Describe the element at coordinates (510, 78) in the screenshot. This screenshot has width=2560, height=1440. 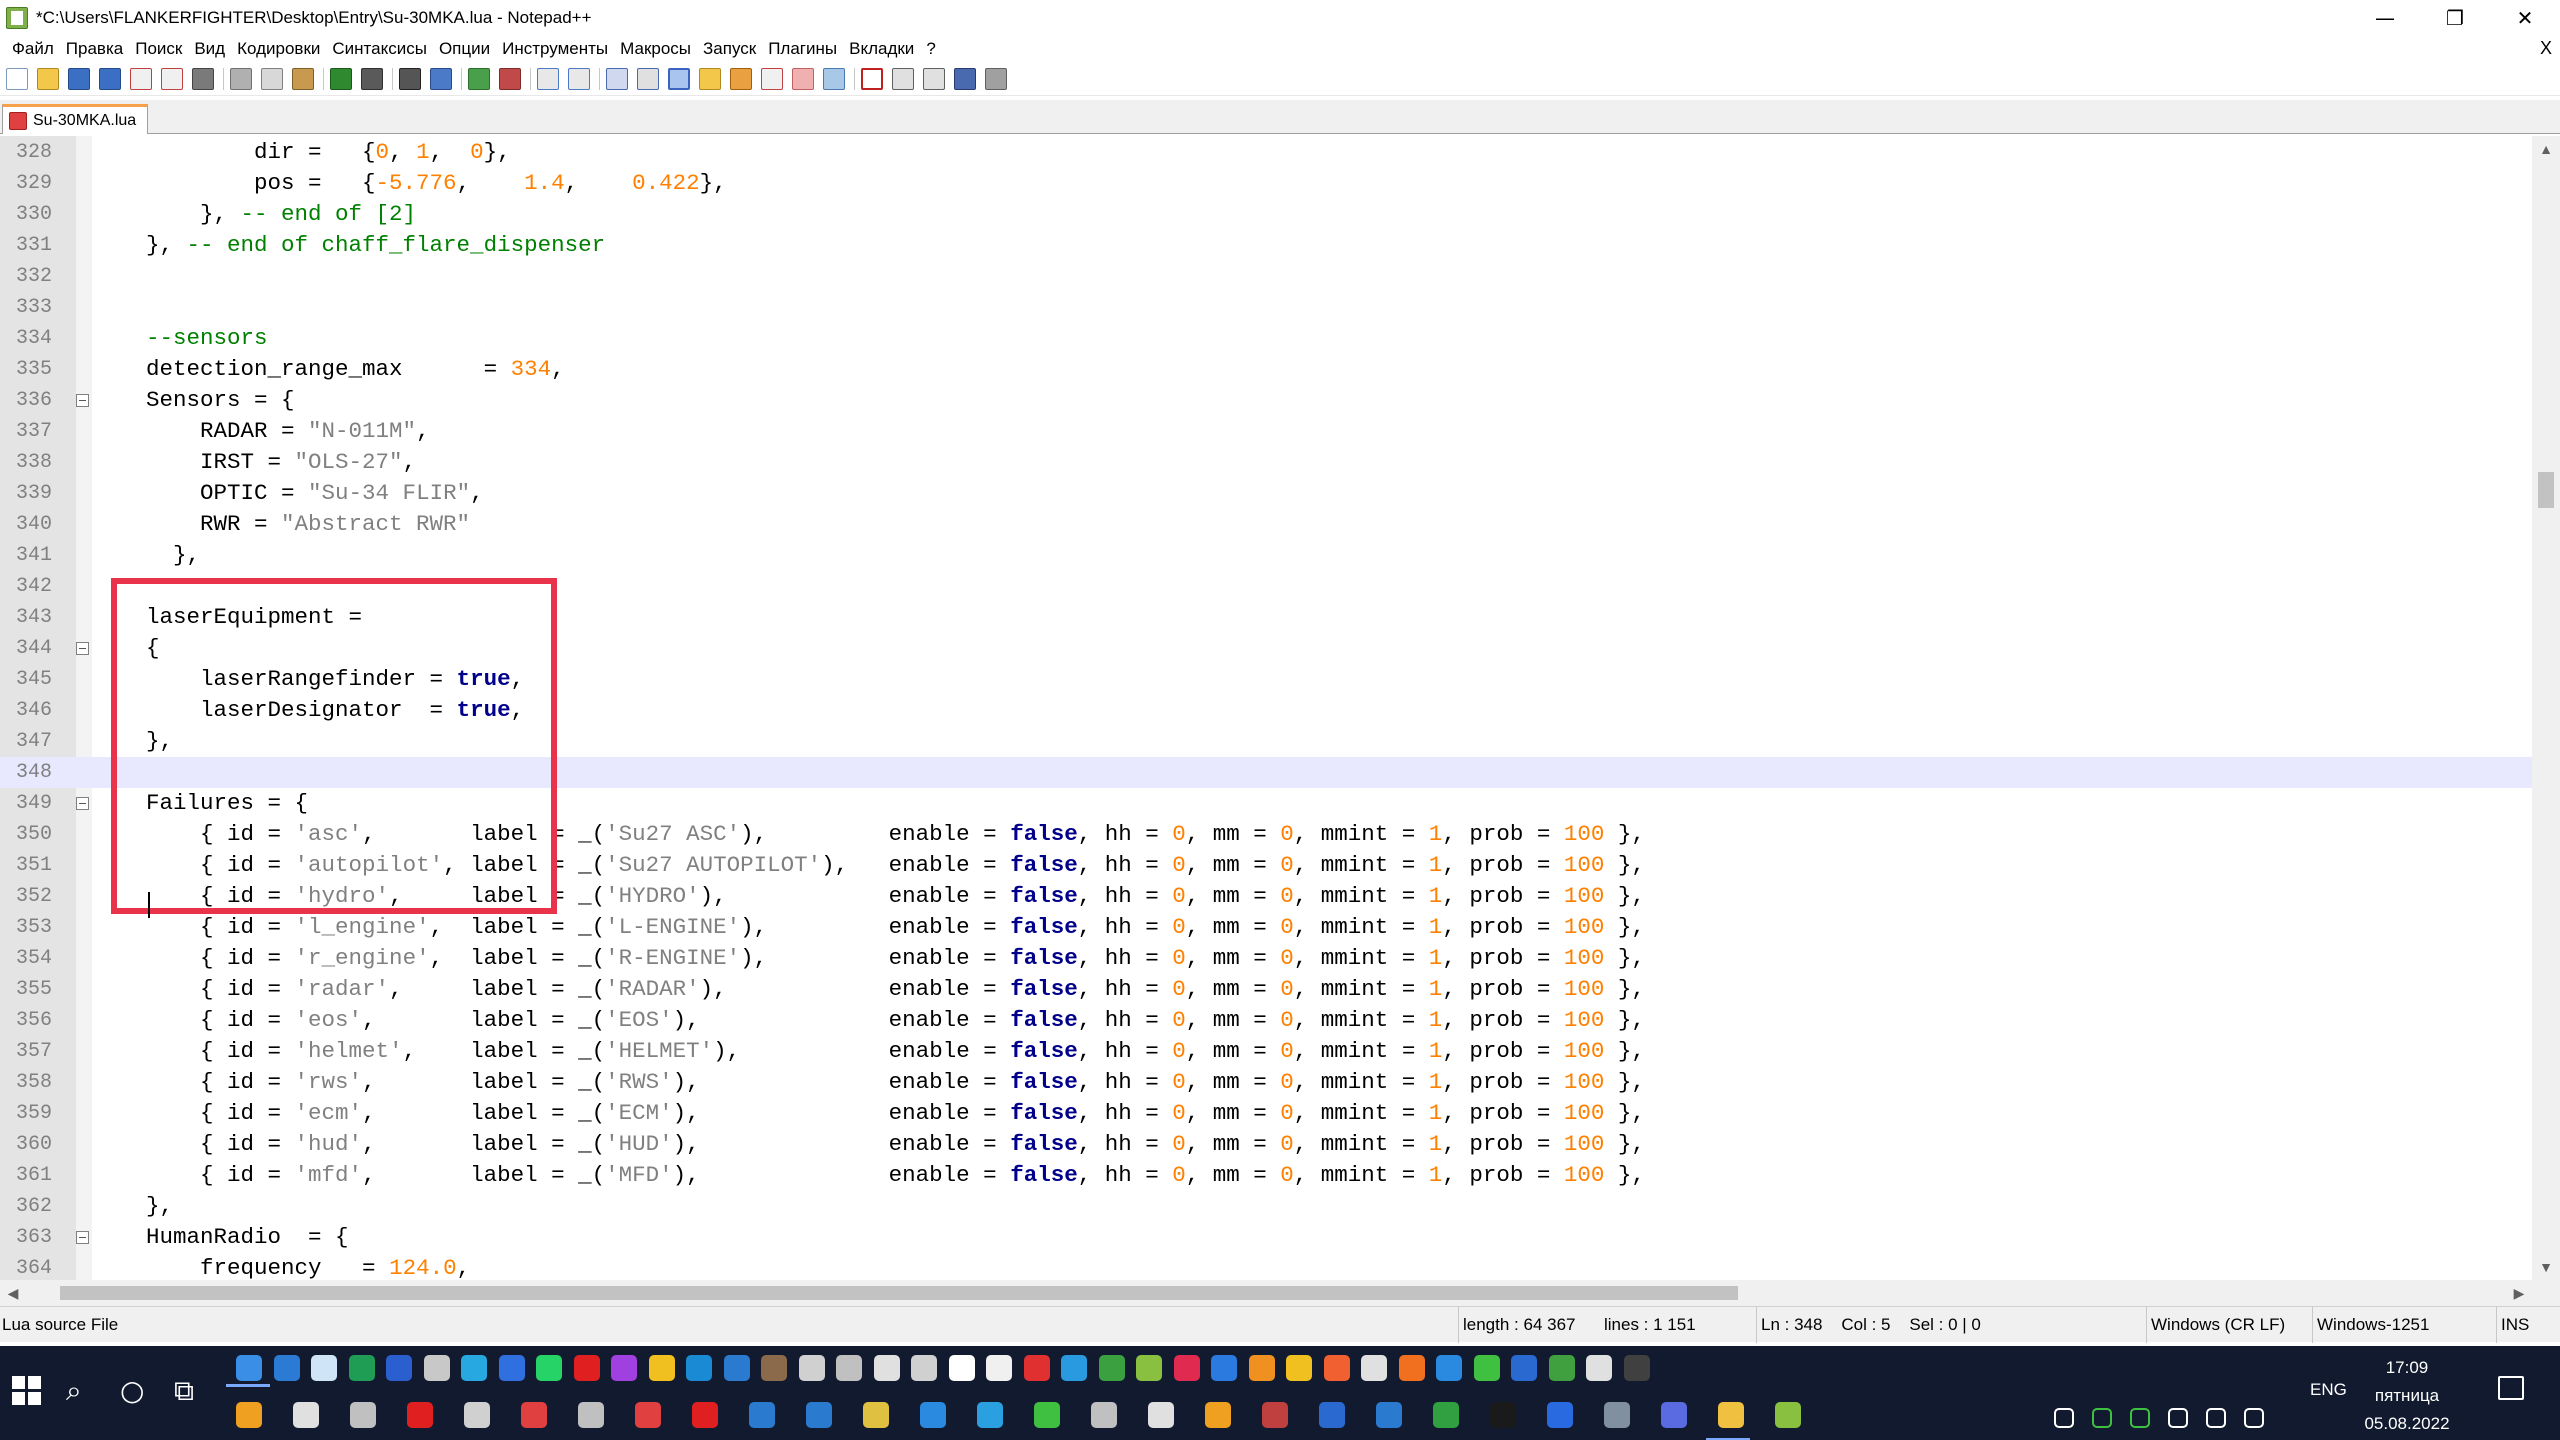
I see `zoom-out-icon` at that location.